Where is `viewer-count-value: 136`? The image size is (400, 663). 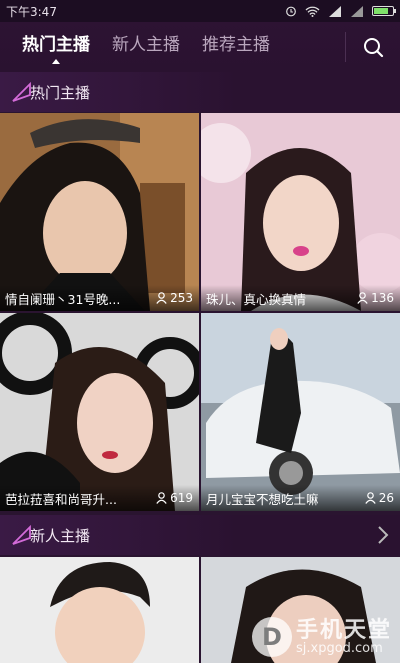
viewer-count-value: 136 is located at coordinates (382, 298).